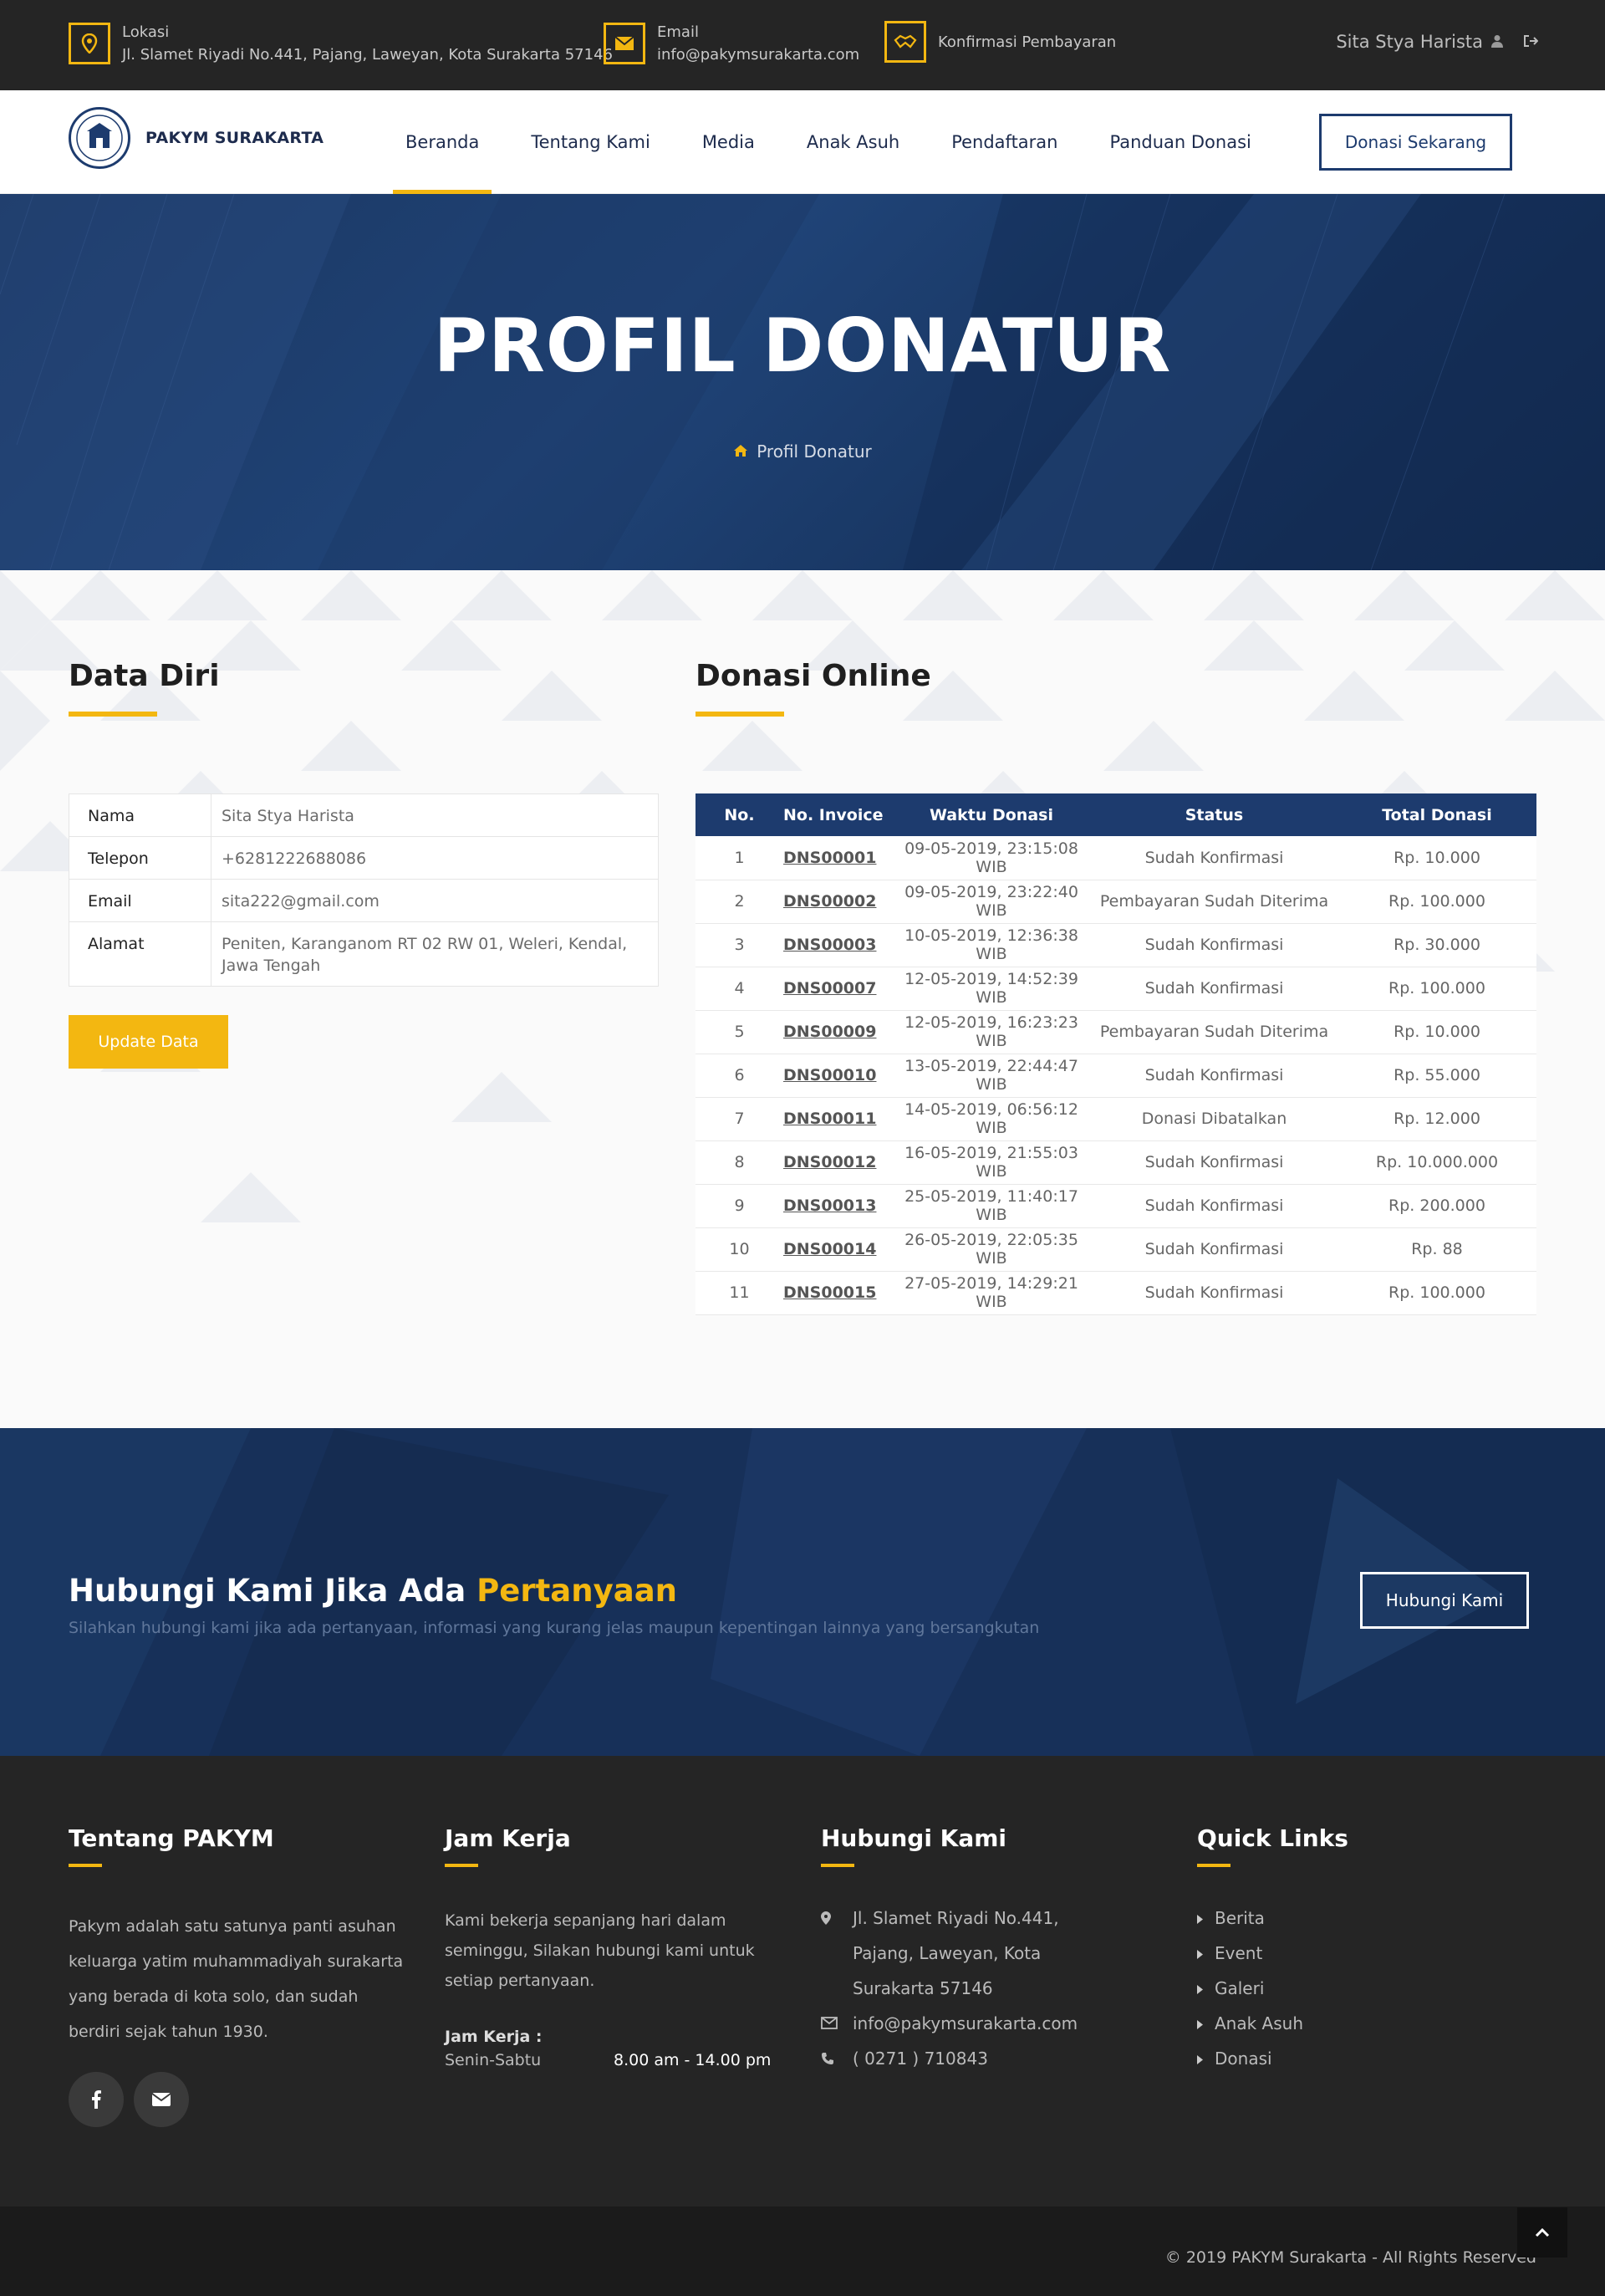 This screenshot has height=2296, width=1605. What do you see at coordinates (1259, 2023) in the screenshot?
I see `quick-link-label: Anak Asuh` at bounding box center [1259, 2023].